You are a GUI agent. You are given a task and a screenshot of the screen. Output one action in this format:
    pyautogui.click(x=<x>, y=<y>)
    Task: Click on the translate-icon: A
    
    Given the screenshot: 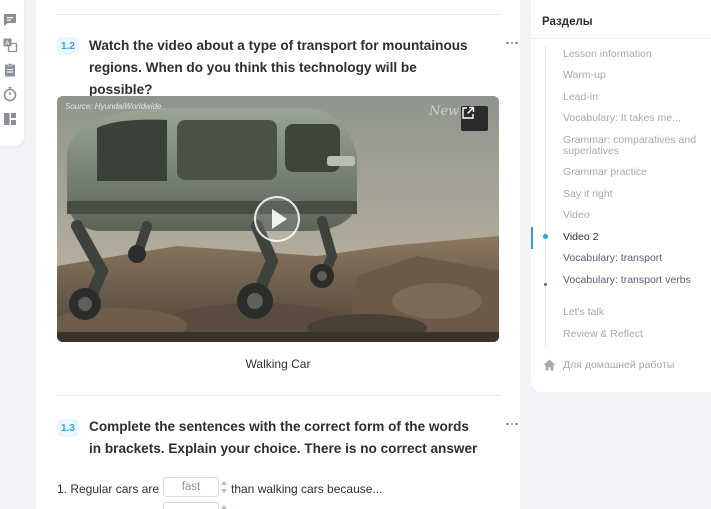 What is the action you would take?
    pyautogui.click(x=10, y=45)
    